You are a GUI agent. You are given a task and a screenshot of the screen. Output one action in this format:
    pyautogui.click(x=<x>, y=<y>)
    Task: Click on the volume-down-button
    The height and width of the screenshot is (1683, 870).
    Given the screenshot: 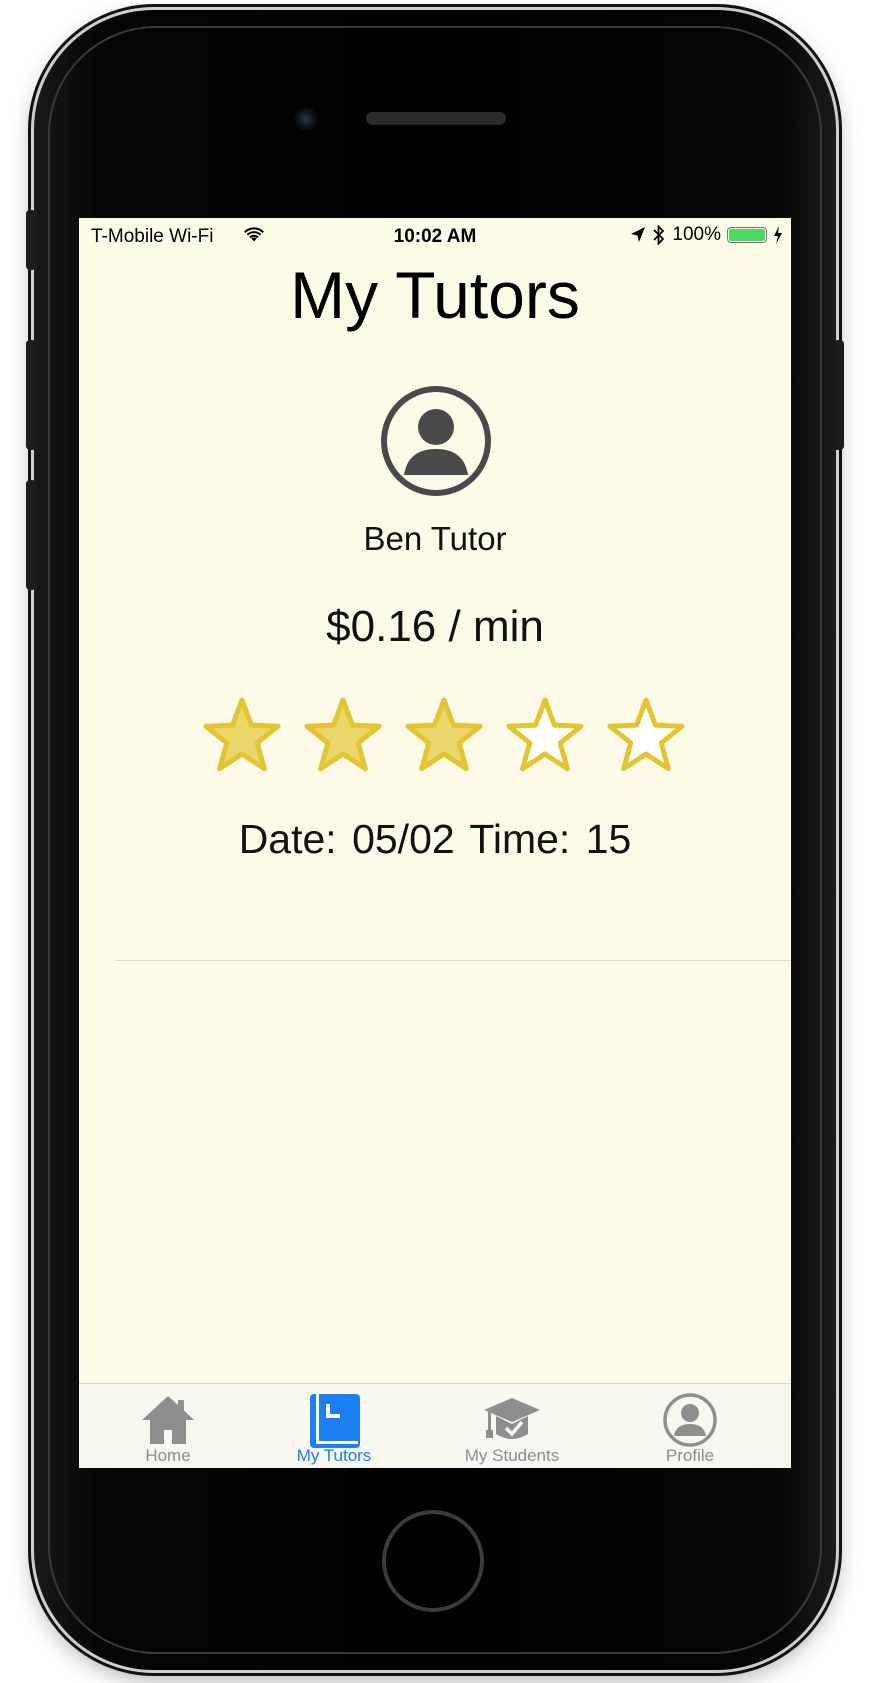 What is the action you would take?
    pyautogui.click(x=31, y=535)
    